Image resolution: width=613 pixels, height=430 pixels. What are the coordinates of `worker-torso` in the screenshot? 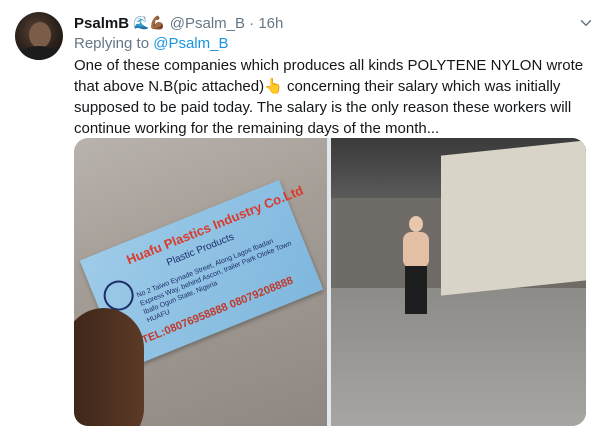 It's located at (416, 250).